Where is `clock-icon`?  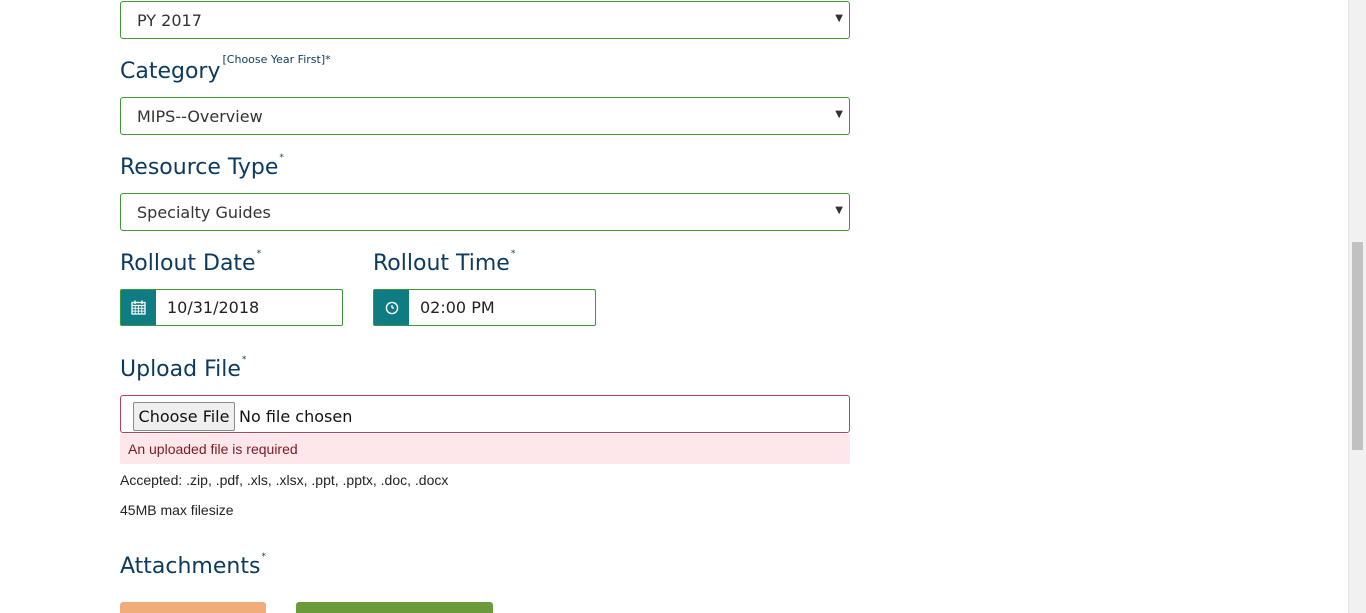 clock-icon is located at coordinates (391, 307).